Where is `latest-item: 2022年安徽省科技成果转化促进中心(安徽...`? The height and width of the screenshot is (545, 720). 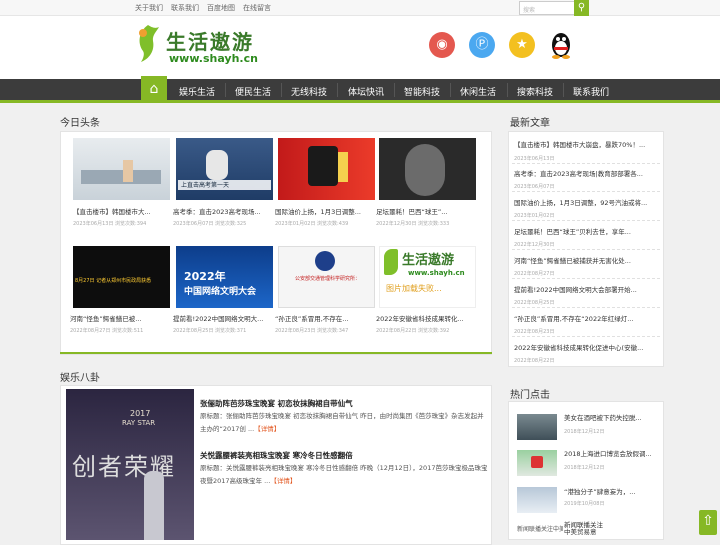
latest-item: 2022年安徽省科技成果转化促进中心(安徽... is located at coordinates (588, 347).